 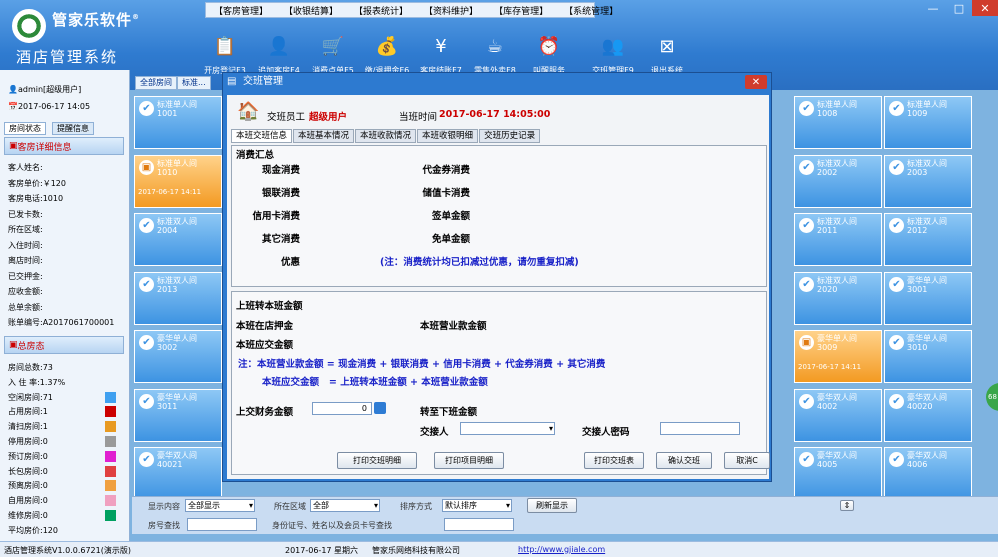 What do you see at coordinates (510, 136) in the screenshot?
I see `tab-4: 交班历史记录` at bounding box center [510, 136].